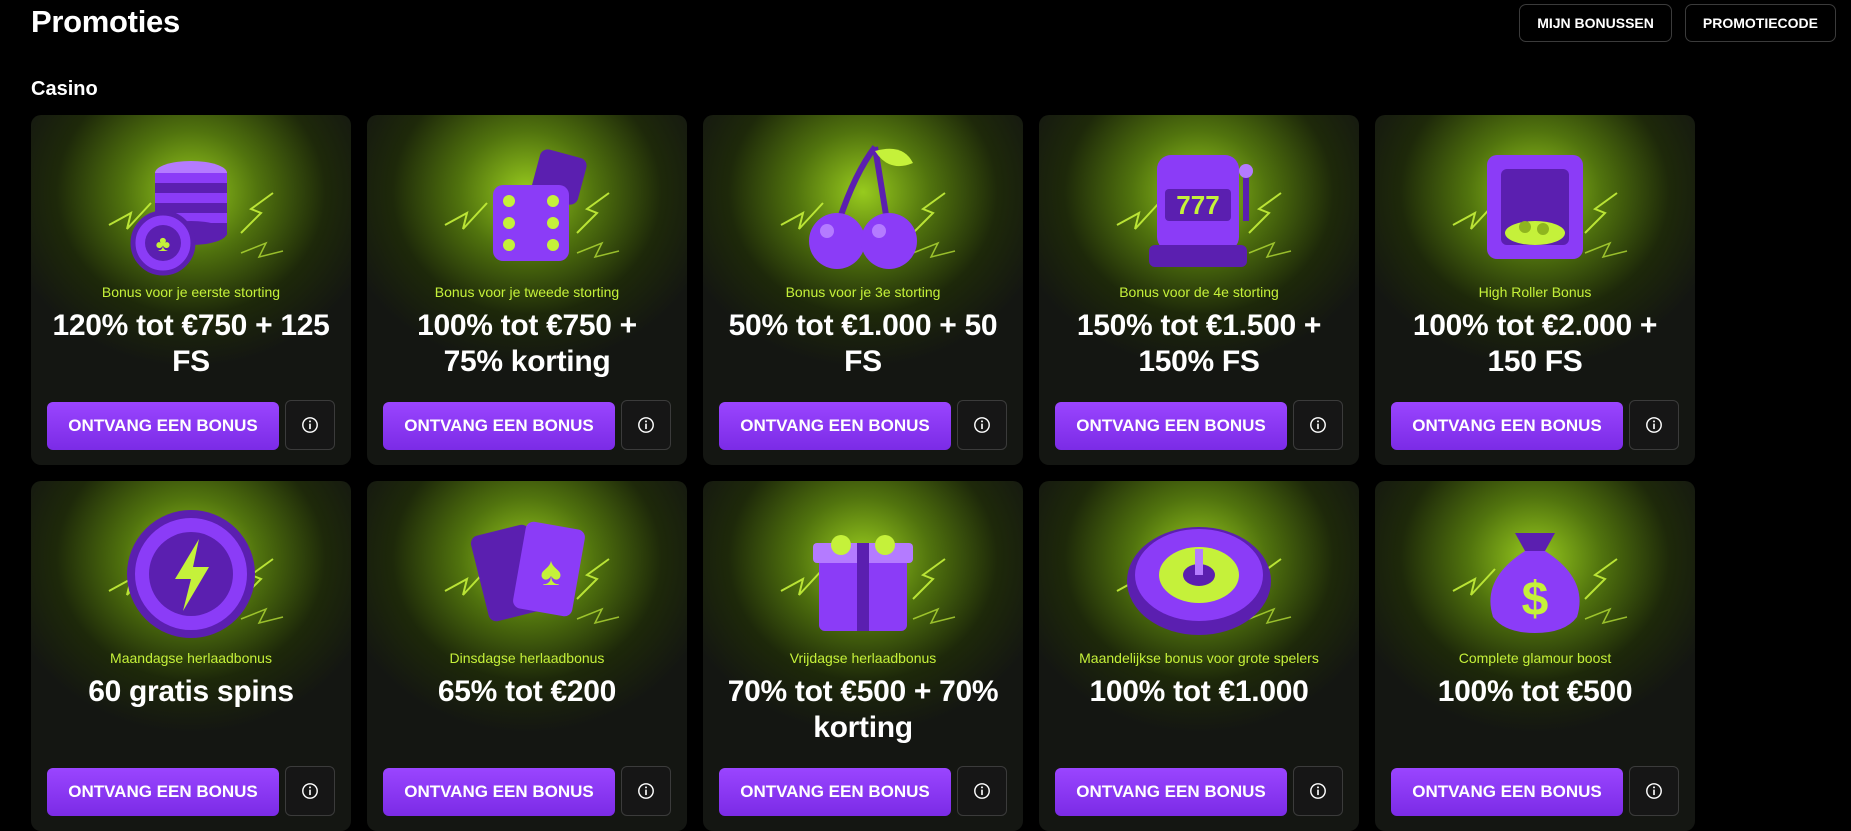 The height and width of the screenshot is (831, 1851). I want to click on promo-subtitle: Bonus voor je 3e storting, so click(863, 292).